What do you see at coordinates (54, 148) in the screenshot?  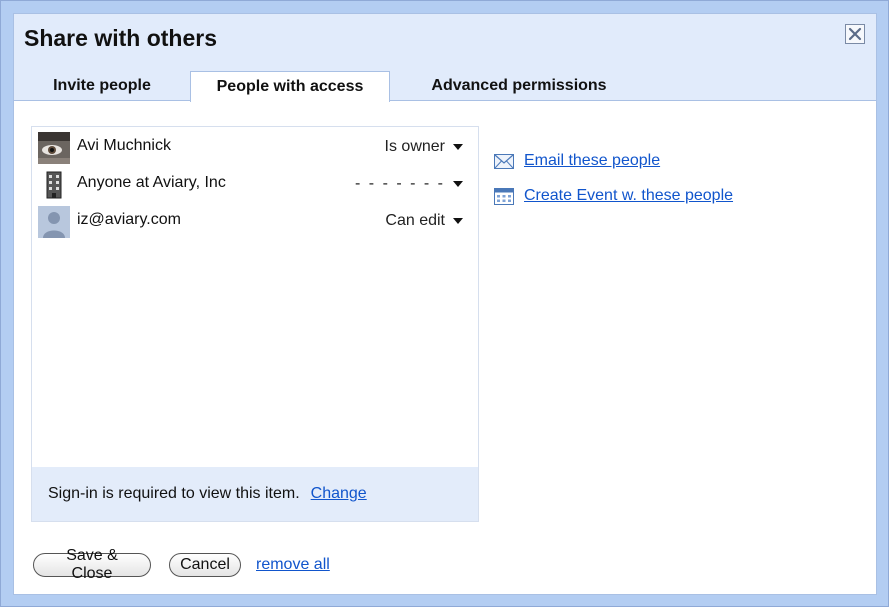 I see `avatar-photo` at bounding box center [54, 148].